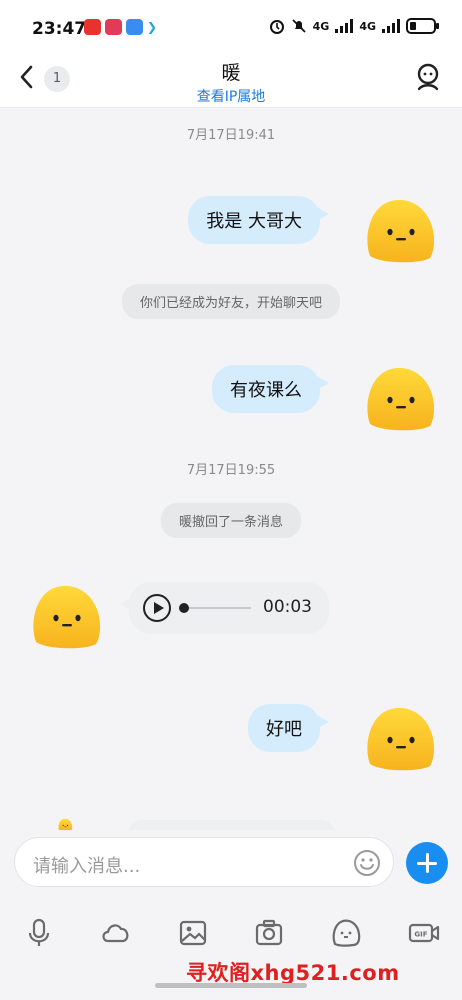 The image size is (462, 1000). What do you see at coordinates (59, 29) in the screenshot?
I see `clock: 23:47` at bounding box center [59, 29].